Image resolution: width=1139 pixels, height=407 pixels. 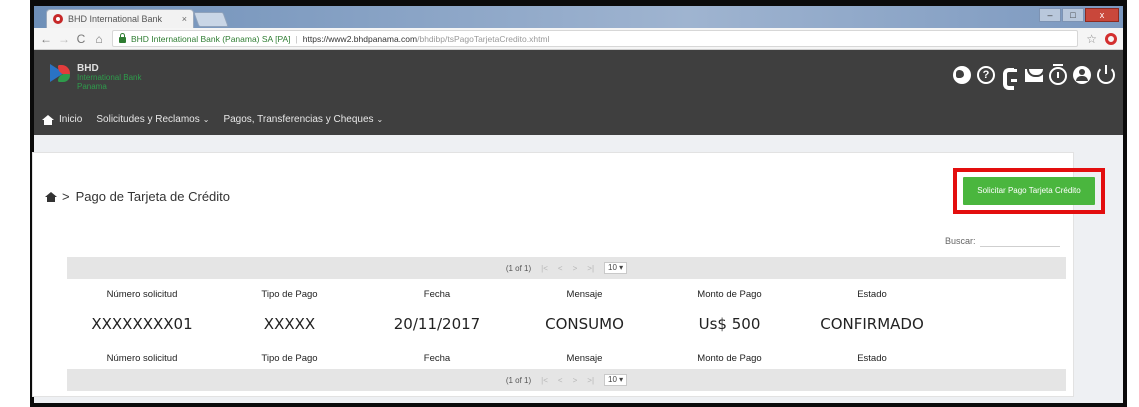 I want to click on column-footer: Fecha, so click(x=437, y=358).